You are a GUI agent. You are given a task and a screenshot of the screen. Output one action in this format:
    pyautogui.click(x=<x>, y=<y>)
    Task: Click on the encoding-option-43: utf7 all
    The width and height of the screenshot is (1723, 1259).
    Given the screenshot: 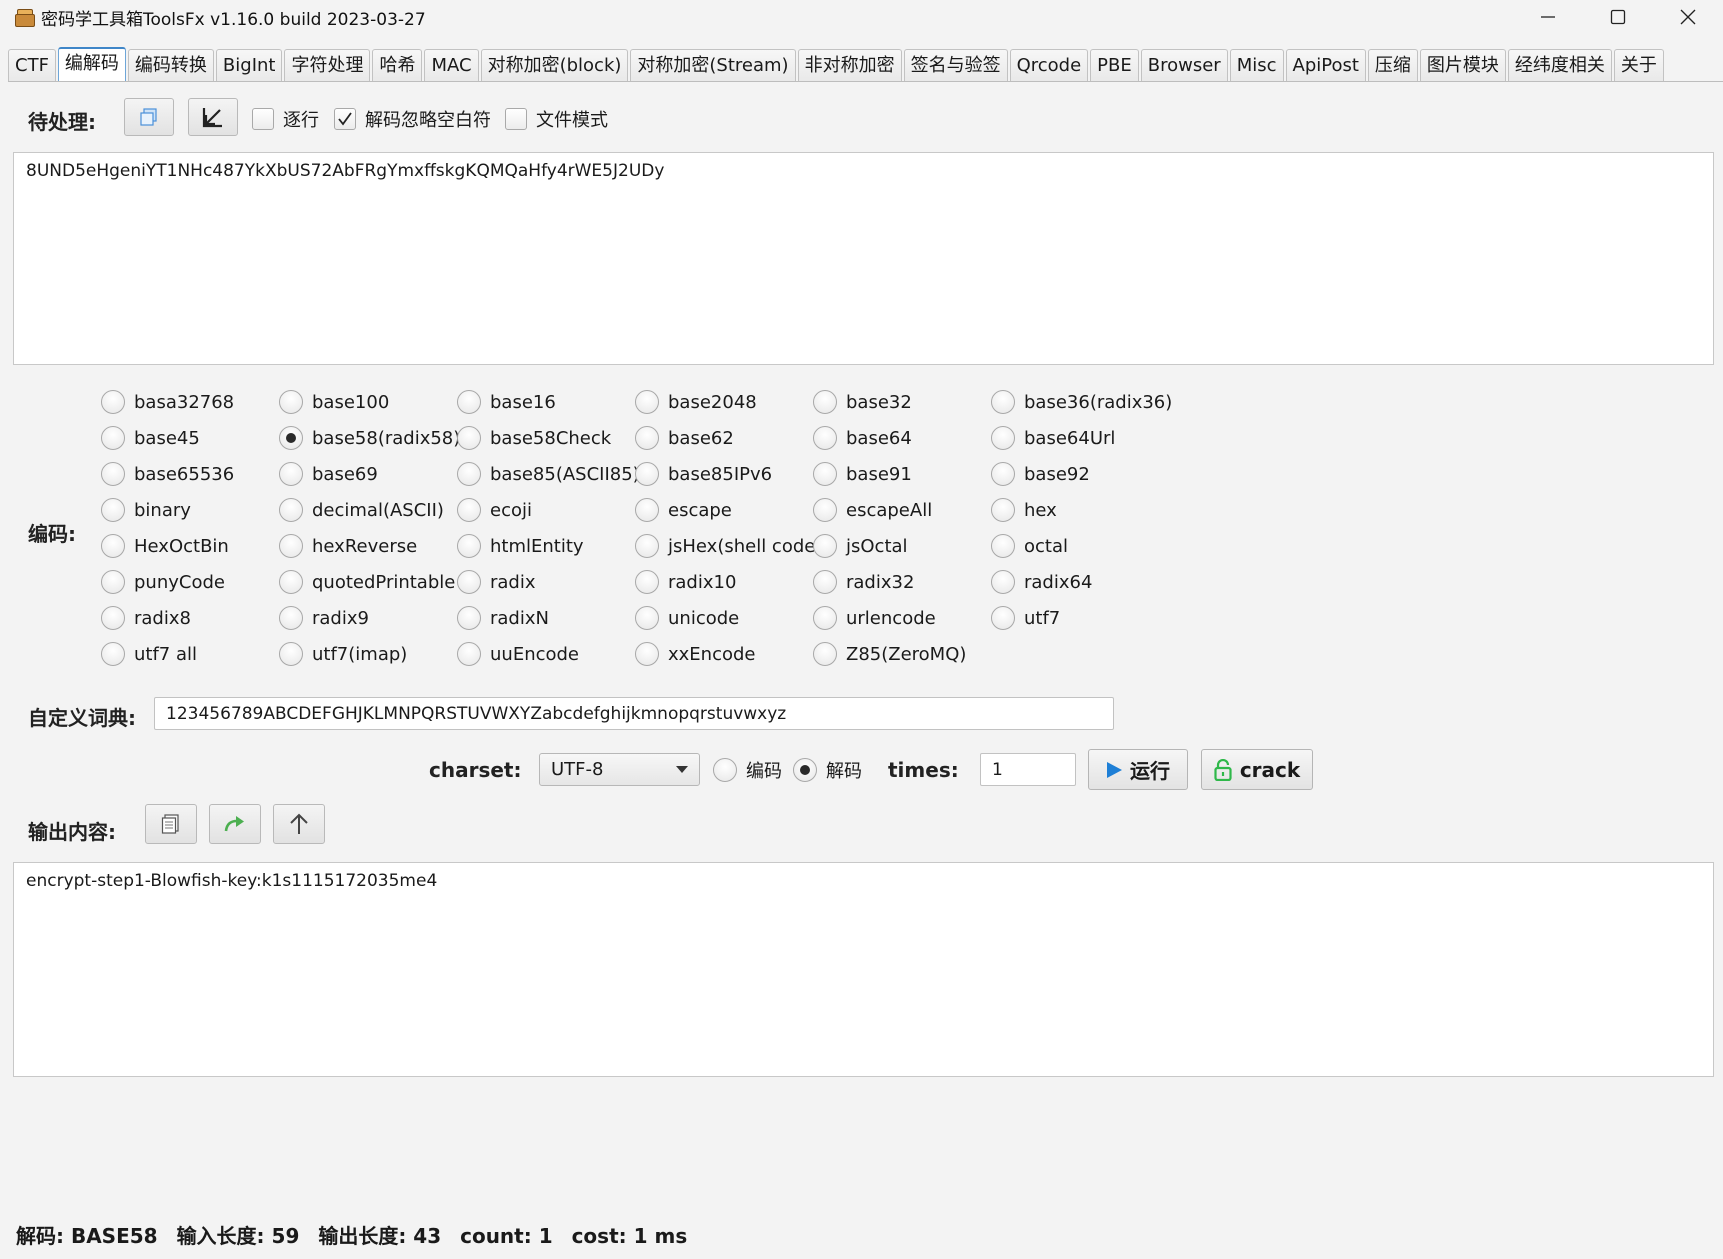 What is the action you would take?
    pyautogui.click(x=190, y=654)
    